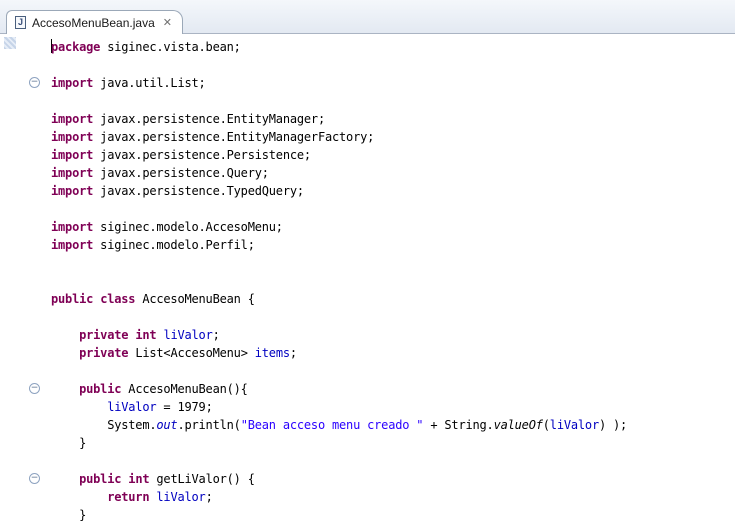 This screenshot has width=735, height=525. What do you see at coordinates (167, 425) in the screenshot?
I see `code-token: out` at bounding box center [167, 425].